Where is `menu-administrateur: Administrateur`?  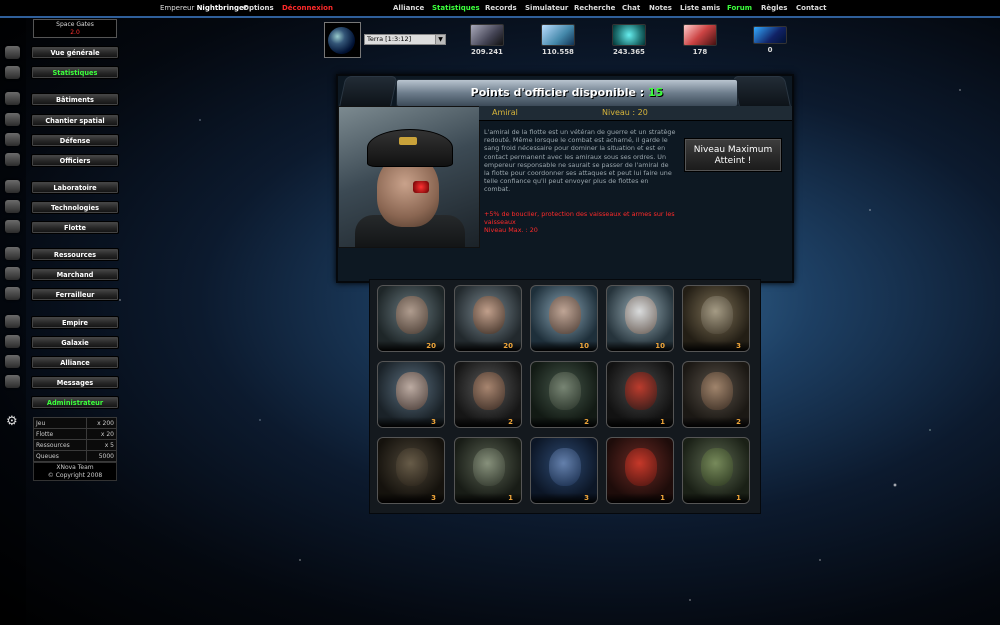 menu-administrateur: Administrateur is located at coordinates (75, 402).